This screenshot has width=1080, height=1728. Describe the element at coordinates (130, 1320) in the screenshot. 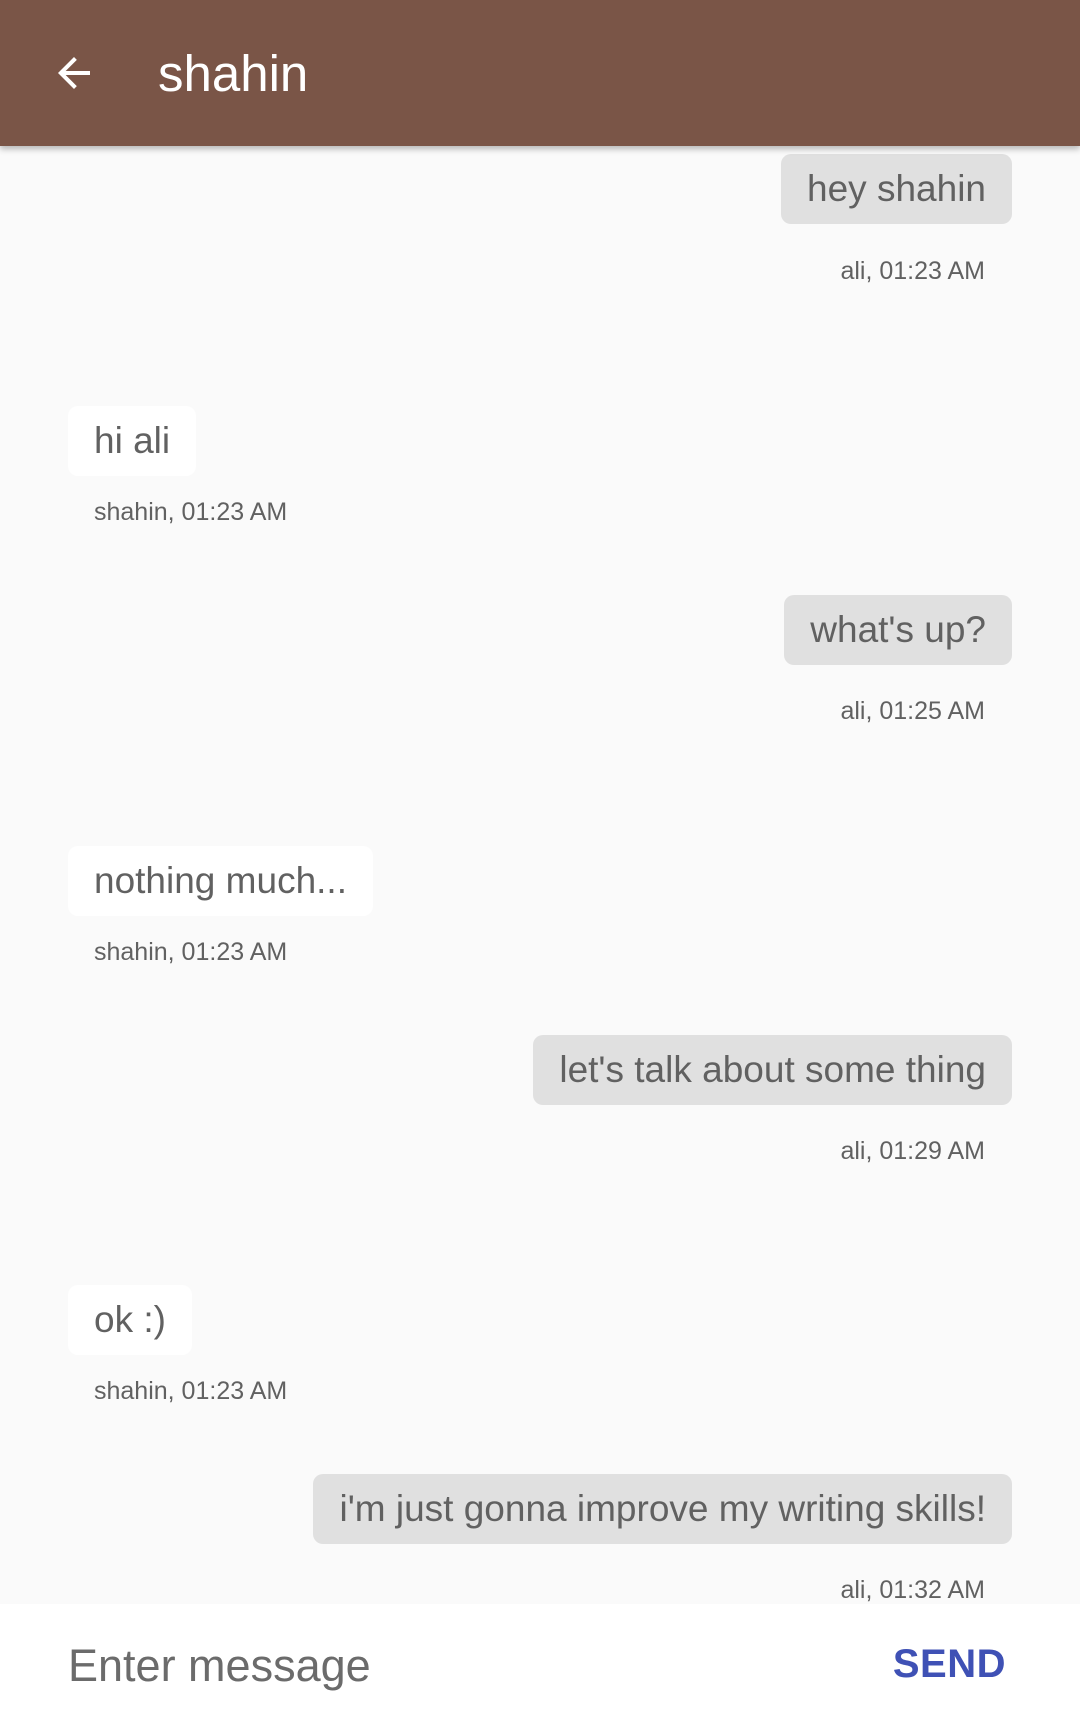

I see `received-message-bubble: ok :)` at that location.